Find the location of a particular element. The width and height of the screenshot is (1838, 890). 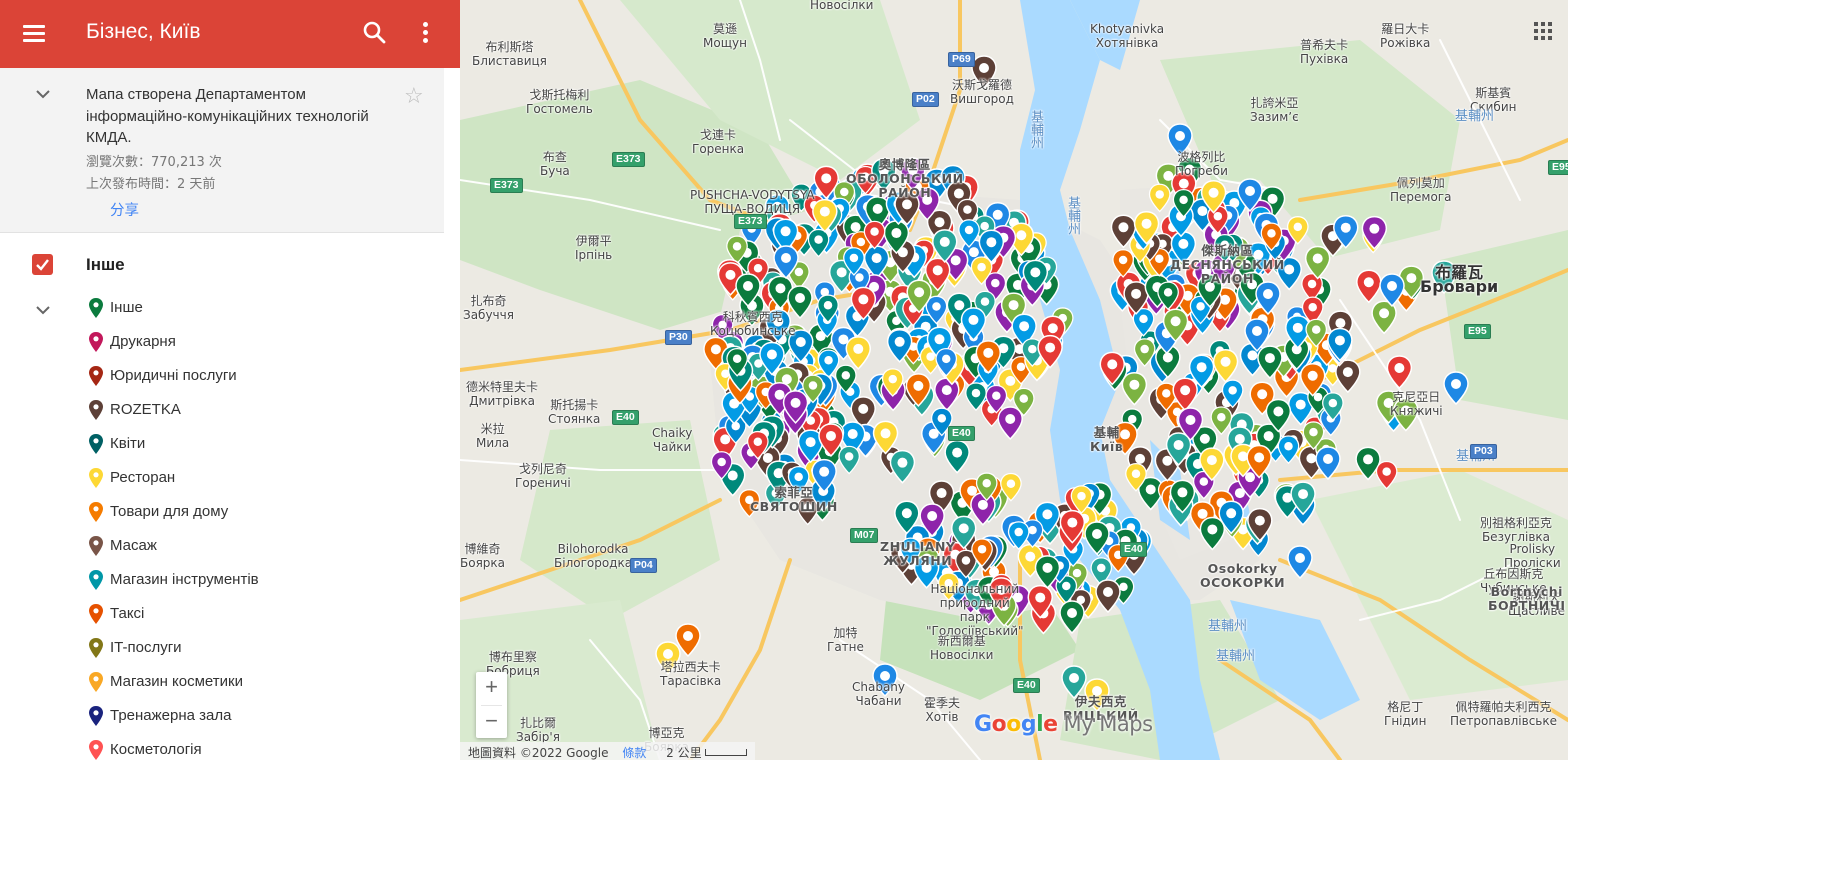

my-maps-logo-text: My Maps is located at coordinates (1108, 724).